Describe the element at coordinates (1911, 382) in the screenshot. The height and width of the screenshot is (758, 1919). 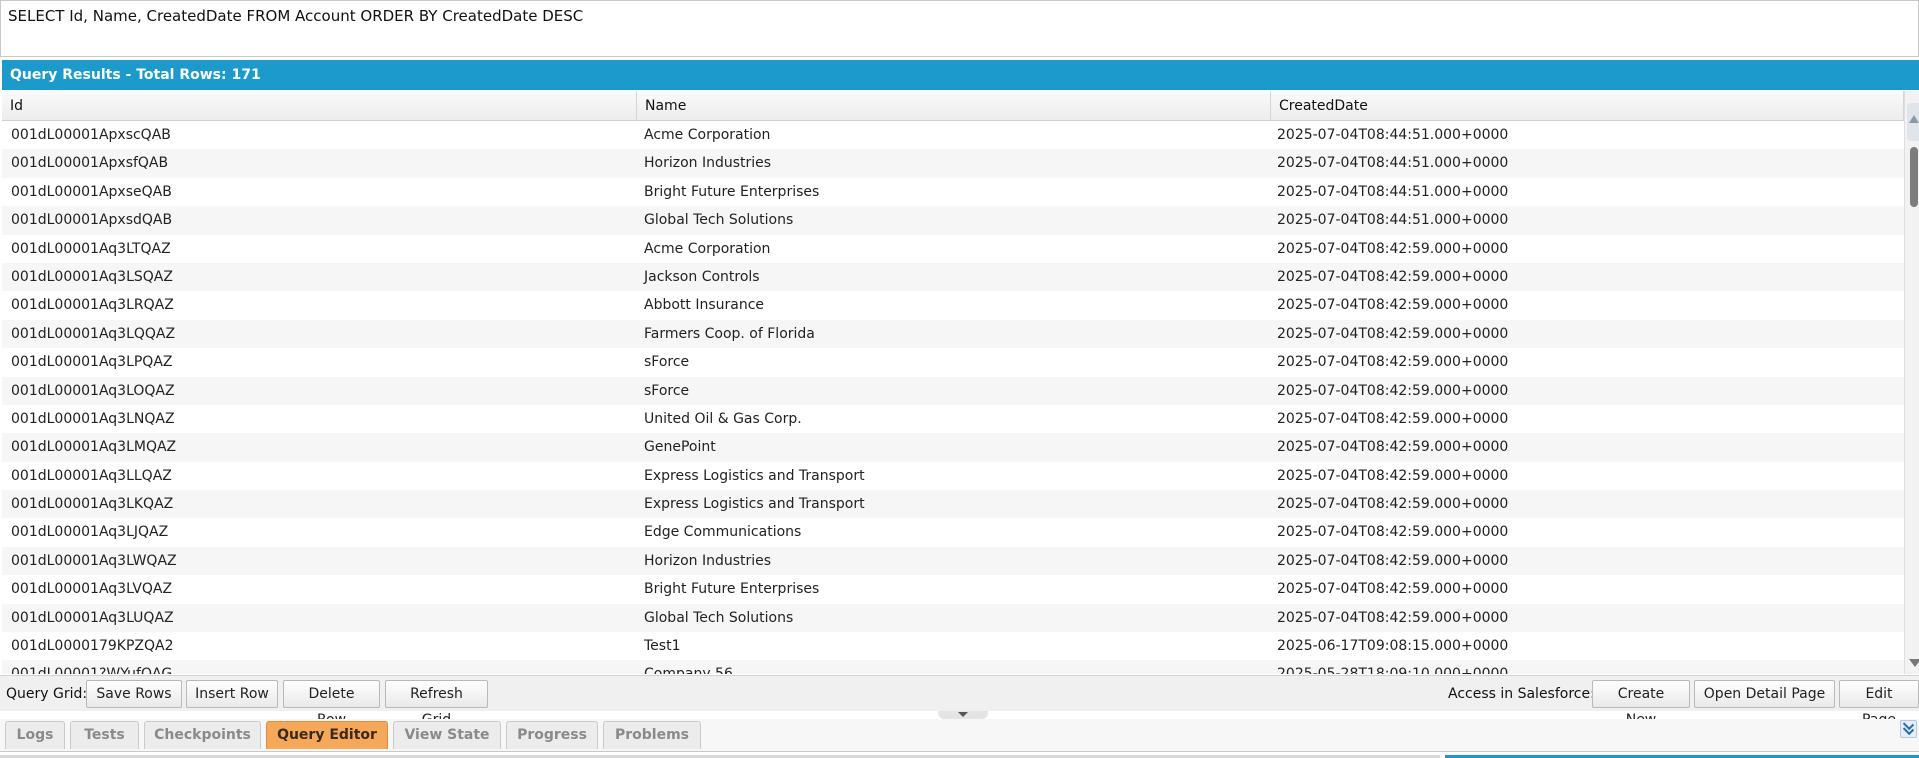
I see `grid-vertical-scrollbar` at that location.